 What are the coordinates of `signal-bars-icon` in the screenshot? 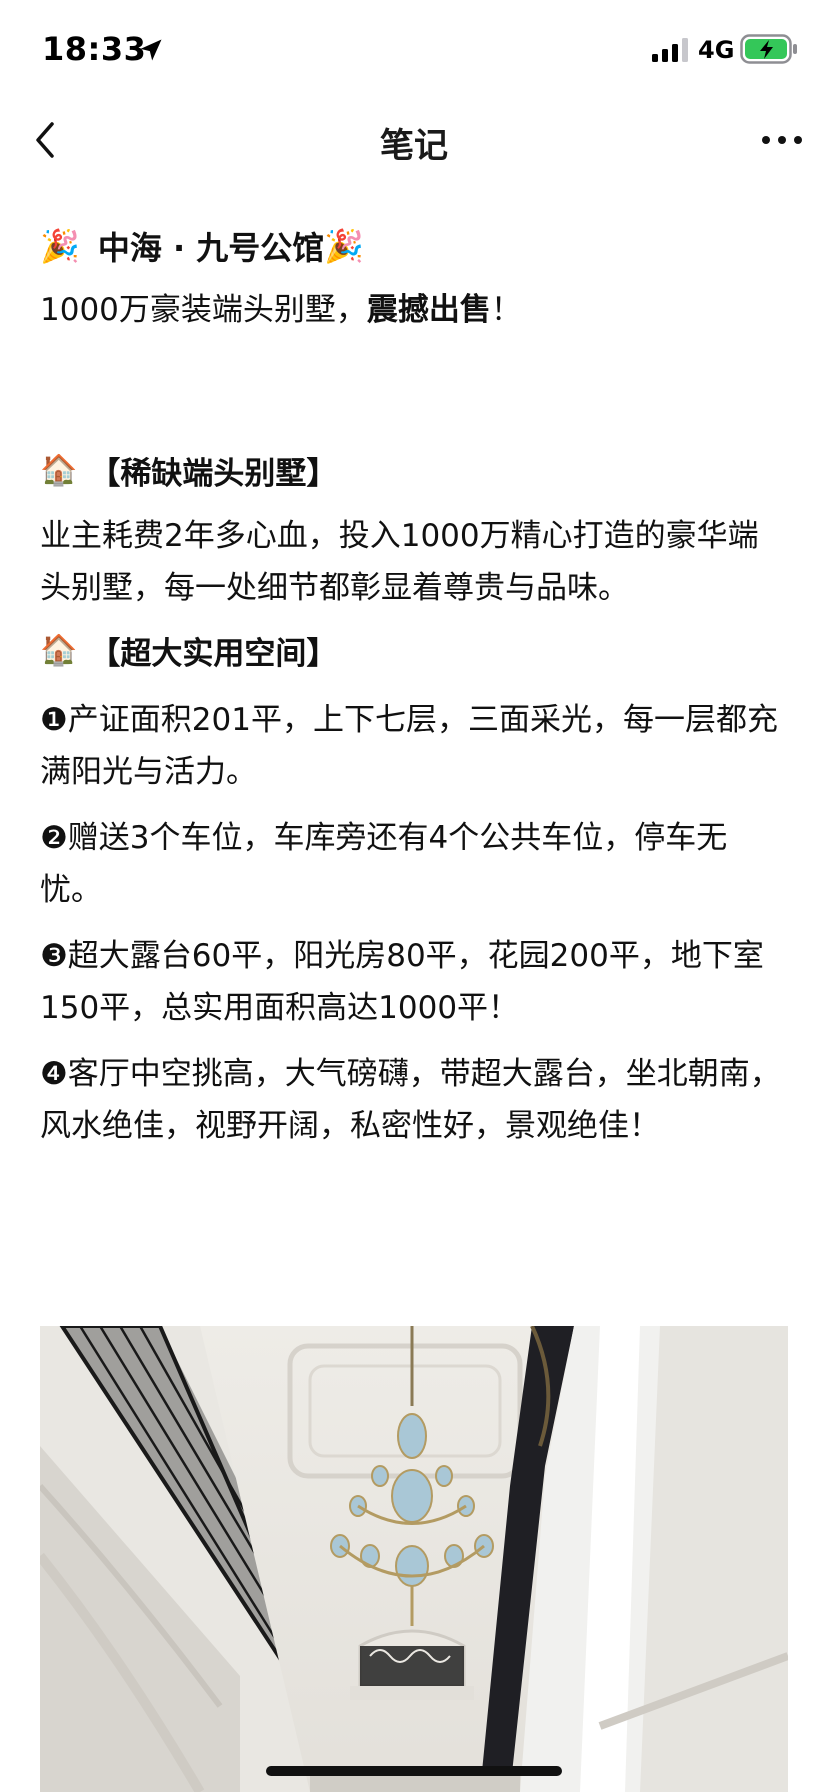 It's located at (670, 50).